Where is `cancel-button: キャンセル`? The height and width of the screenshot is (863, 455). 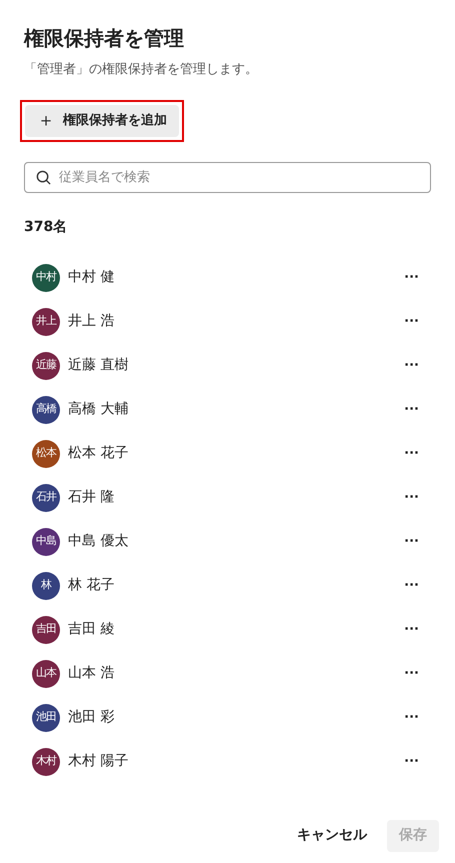
cancel-button: キャンセル is located at coordinates (332, 835).